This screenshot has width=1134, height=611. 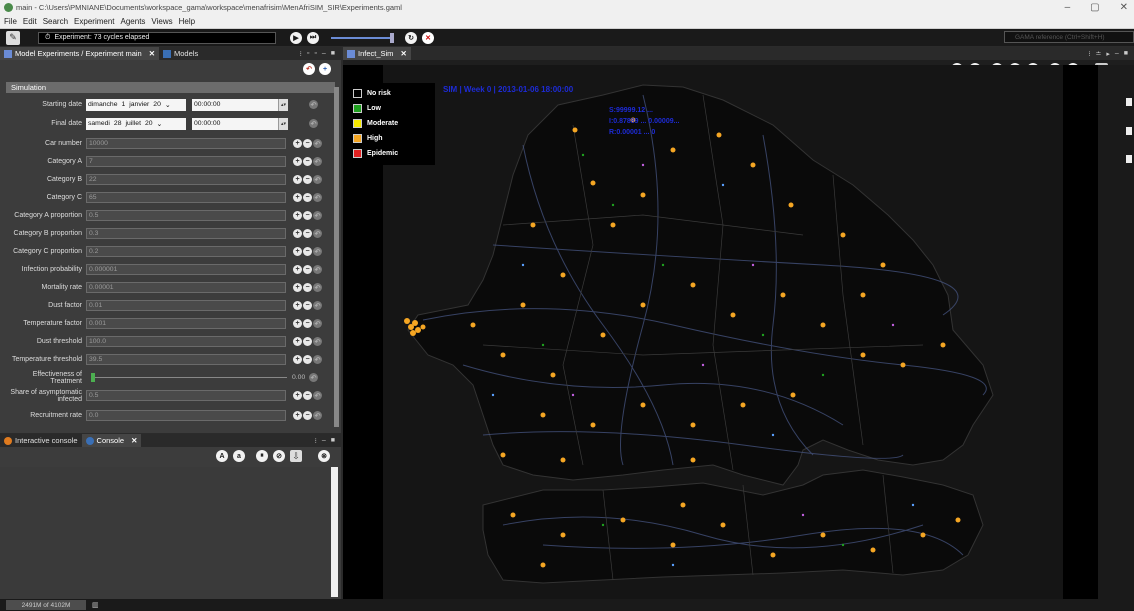 What do you see at coordinates (165, 533) in the screenshot?
I see `console-output` at bounding box center [165, 533].